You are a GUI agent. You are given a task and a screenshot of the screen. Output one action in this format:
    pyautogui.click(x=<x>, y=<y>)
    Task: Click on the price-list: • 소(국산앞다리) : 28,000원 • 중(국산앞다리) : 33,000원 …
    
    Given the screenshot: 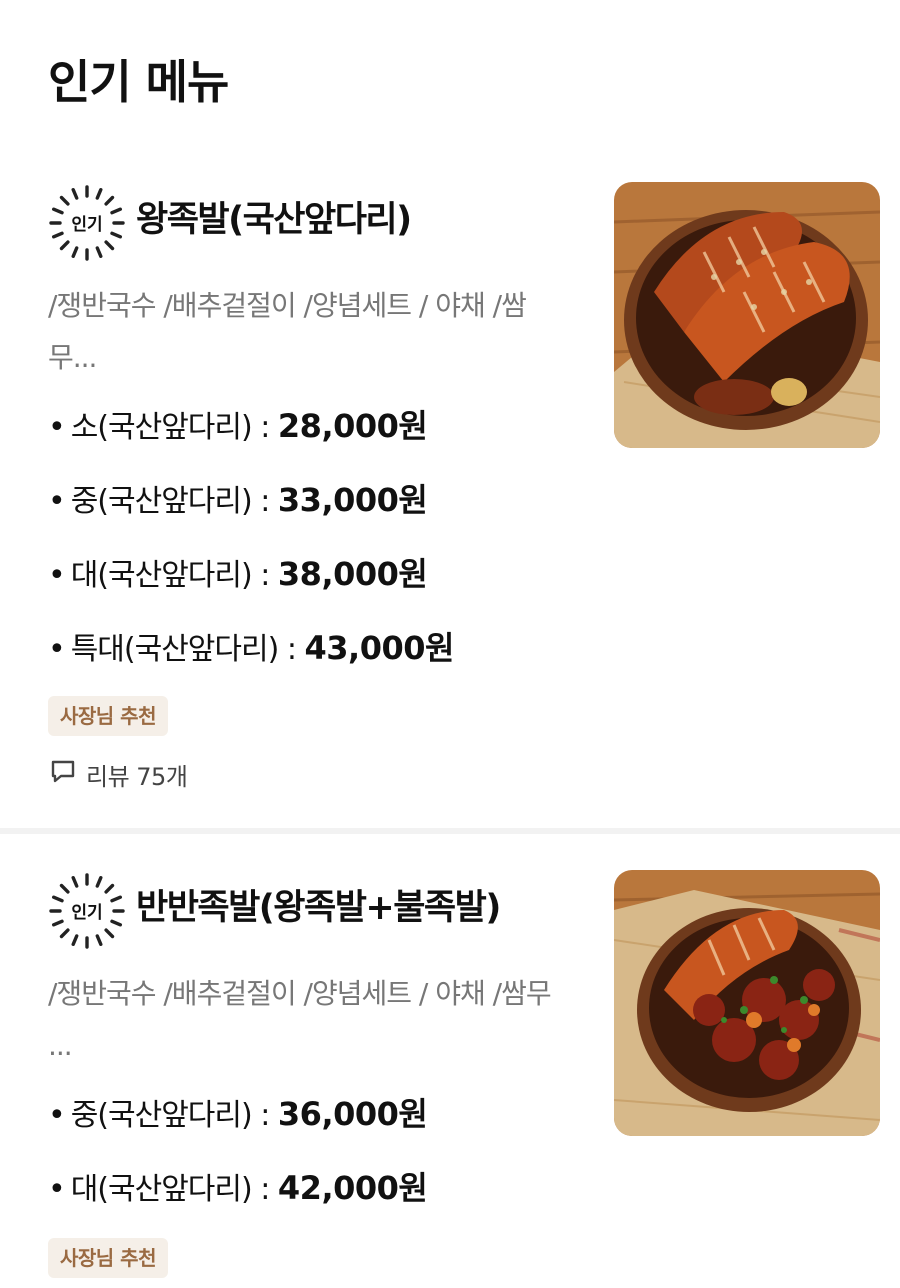 What is the action you would take?
    pyautogui.click(x=251, y=548)
    